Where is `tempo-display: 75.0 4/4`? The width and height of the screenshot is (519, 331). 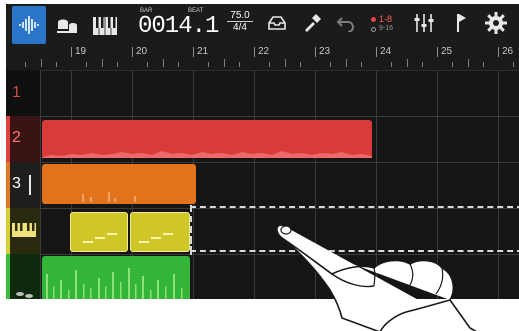
tempo-display: 75.0 4/4 is located at coordinates (240, 21).